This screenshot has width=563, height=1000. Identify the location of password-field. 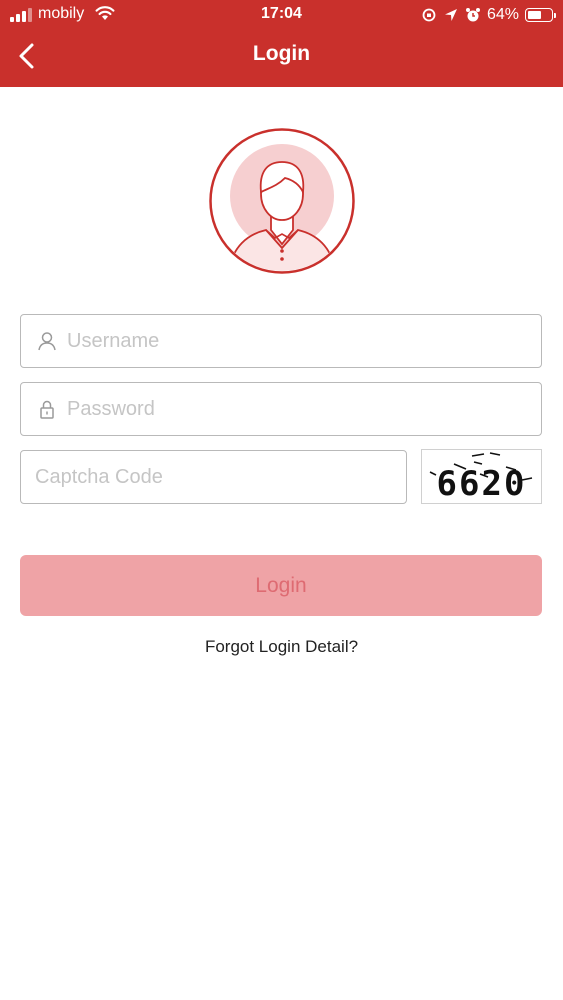
(281, 409).